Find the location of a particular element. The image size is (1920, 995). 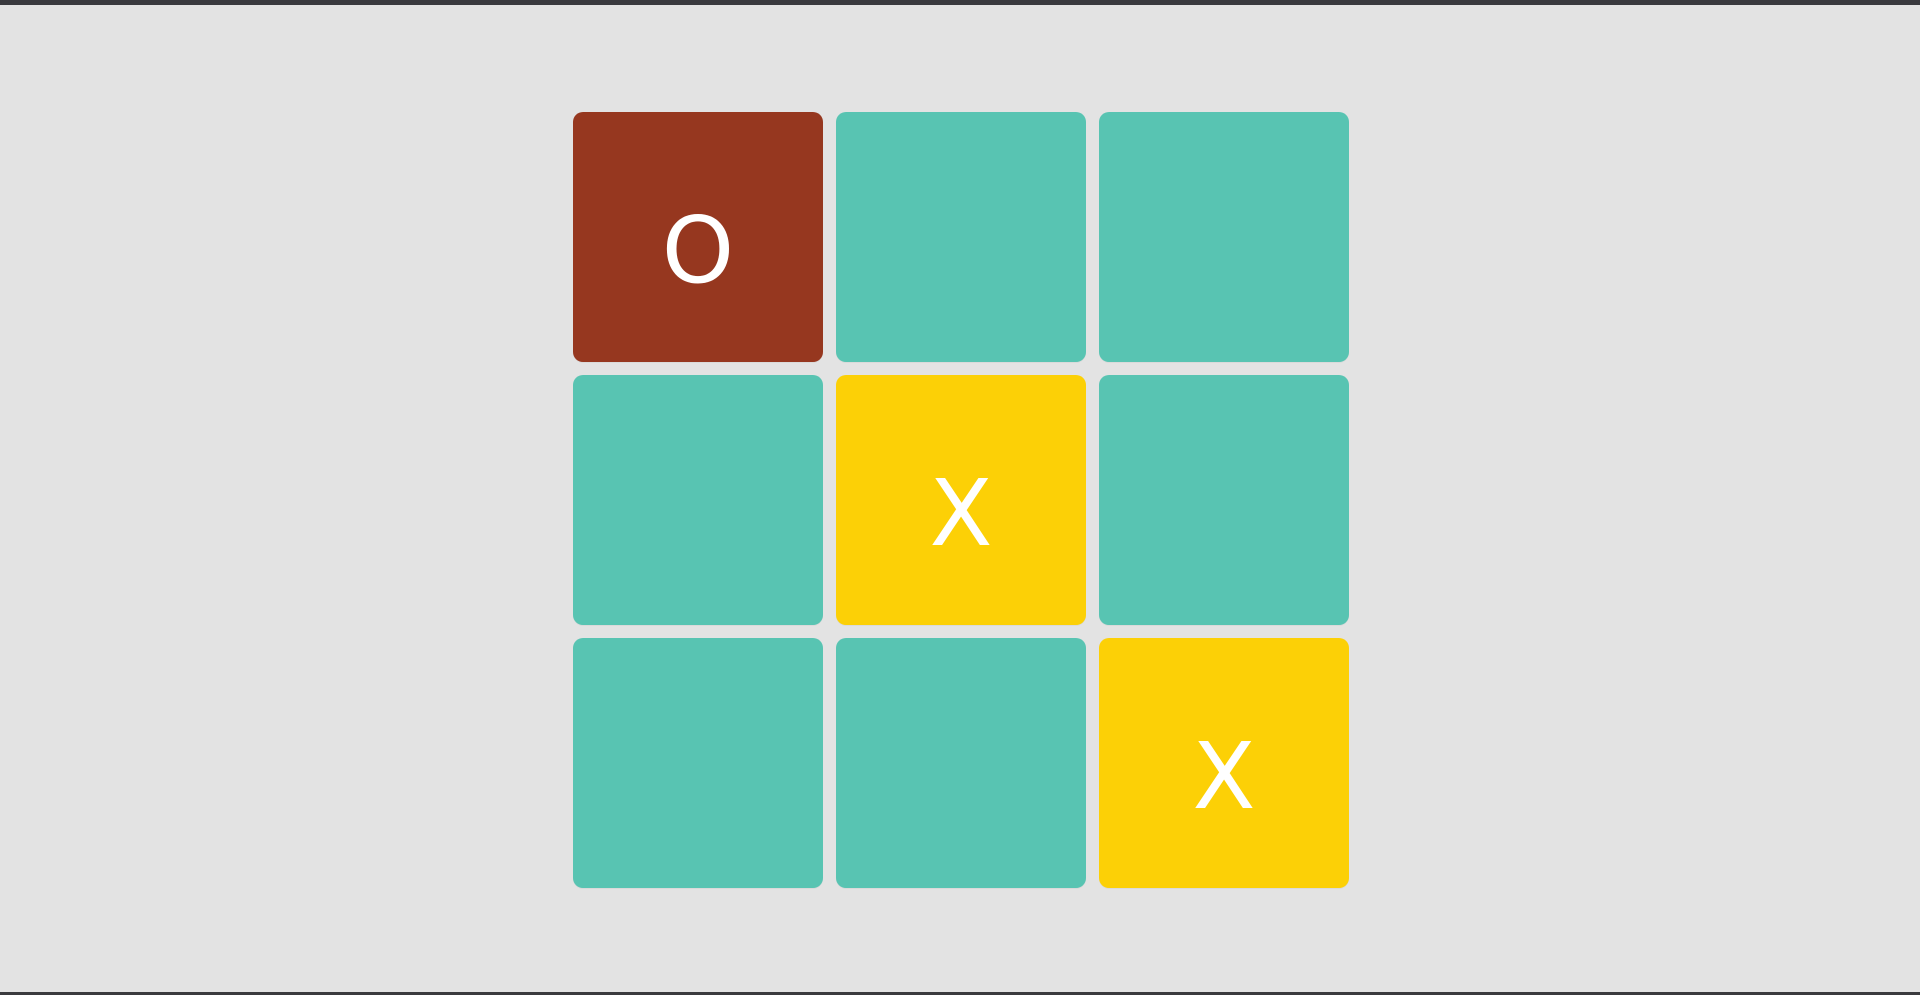

board-cell-1: O is located at coordinates (698, 237).